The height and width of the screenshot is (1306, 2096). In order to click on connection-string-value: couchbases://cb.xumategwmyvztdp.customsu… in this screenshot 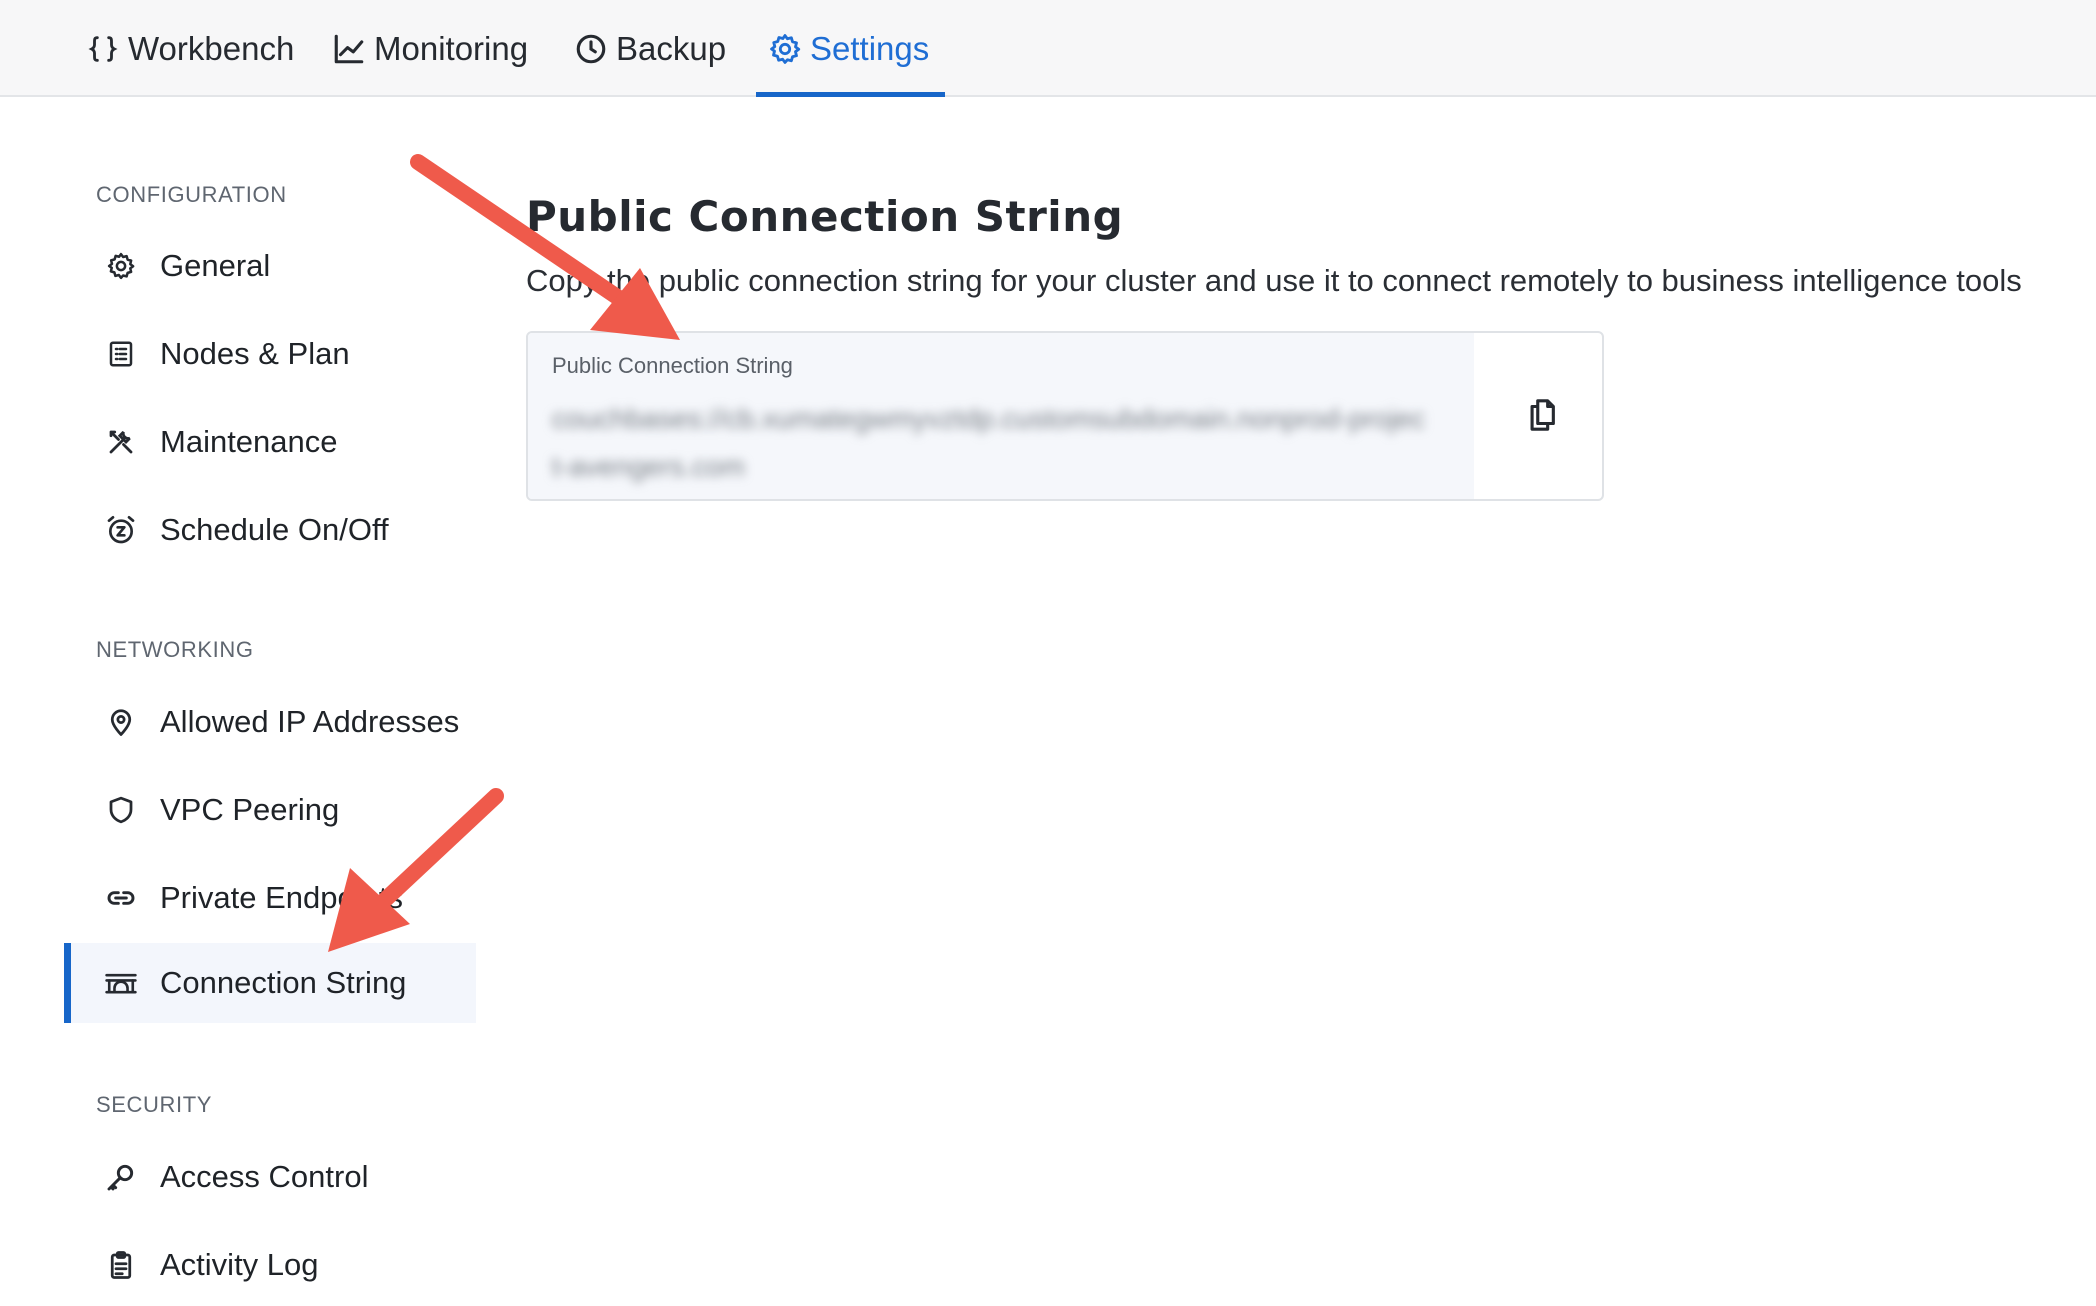, I will do `click(992, 443)`.